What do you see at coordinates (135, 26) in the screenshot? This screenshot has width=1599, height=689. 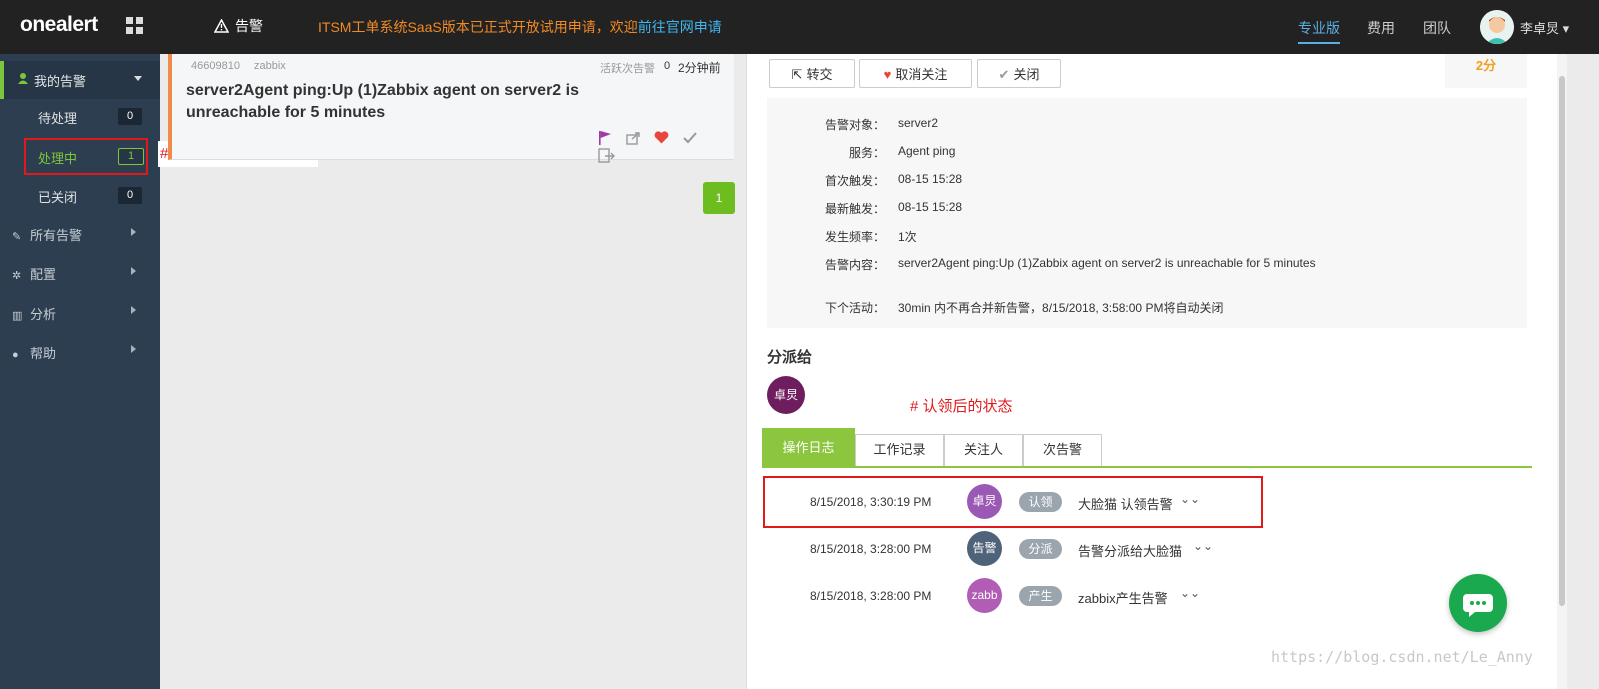 I see `apps-grid-icon` at bounding box center [135, 26].